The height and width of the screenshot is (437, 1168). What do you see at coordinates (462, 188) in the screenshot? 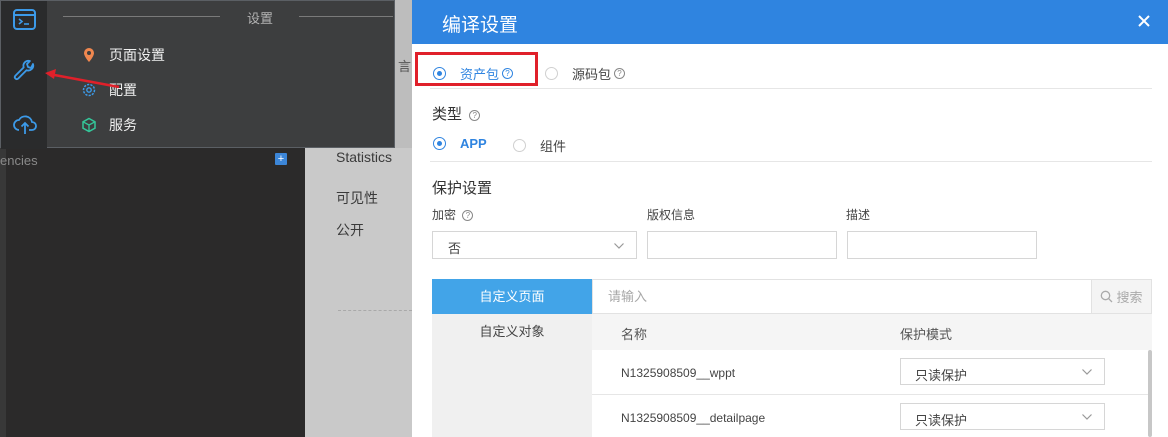
I see `protection-title: 保护设置` at bounding box center [462, 188].